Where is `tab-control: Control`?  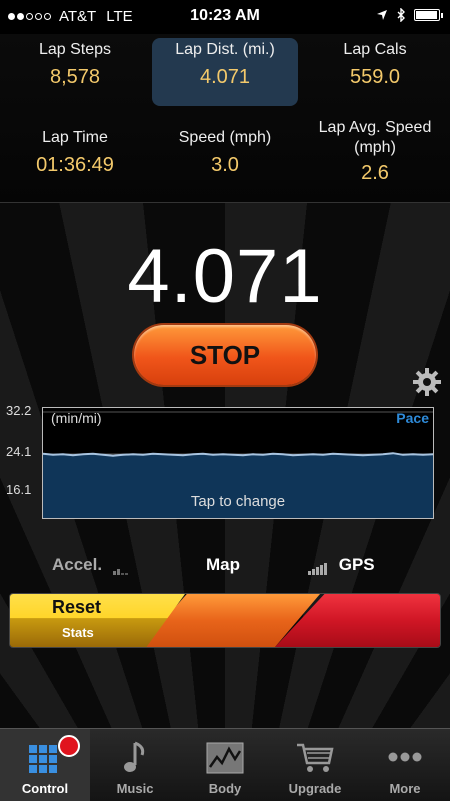 tab-control: Control is located at coordinates (45, 765).